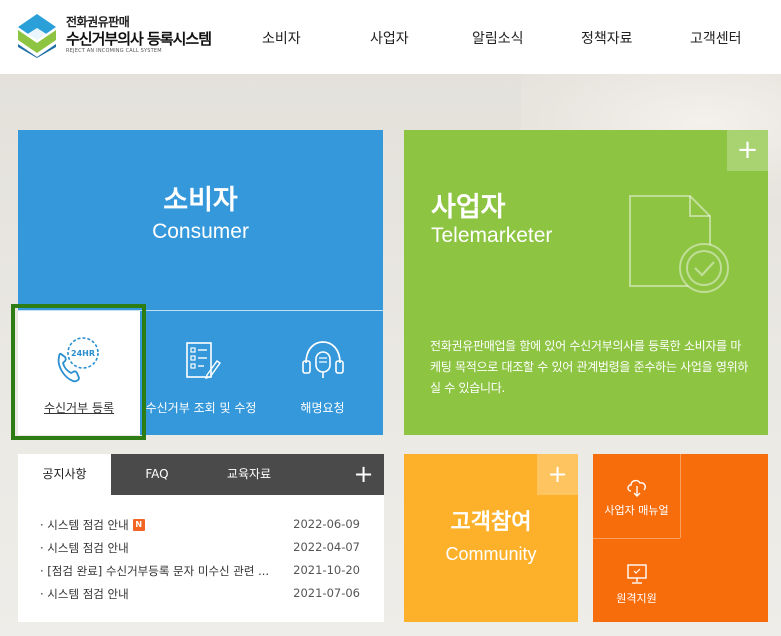 This screenshot has width=781, height=636. I want to click on community-subtitle: Community, so click(491, 554).